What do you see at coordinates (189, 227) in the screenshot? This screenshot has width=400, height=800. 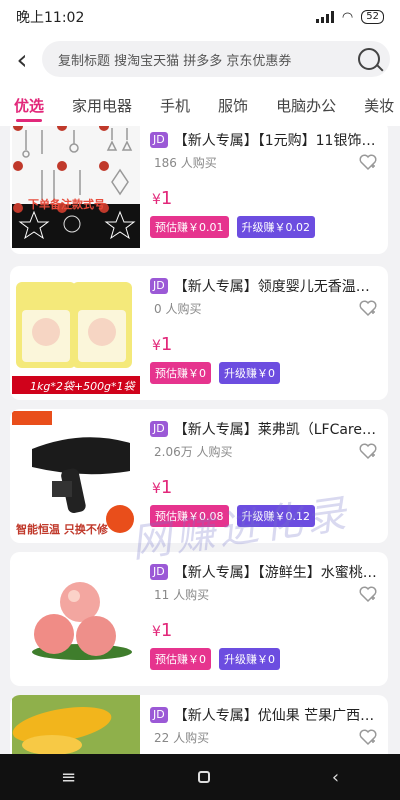 I see `estimated-earn-tag: 预估赚￥0.01` at bounding box center [189, 227].